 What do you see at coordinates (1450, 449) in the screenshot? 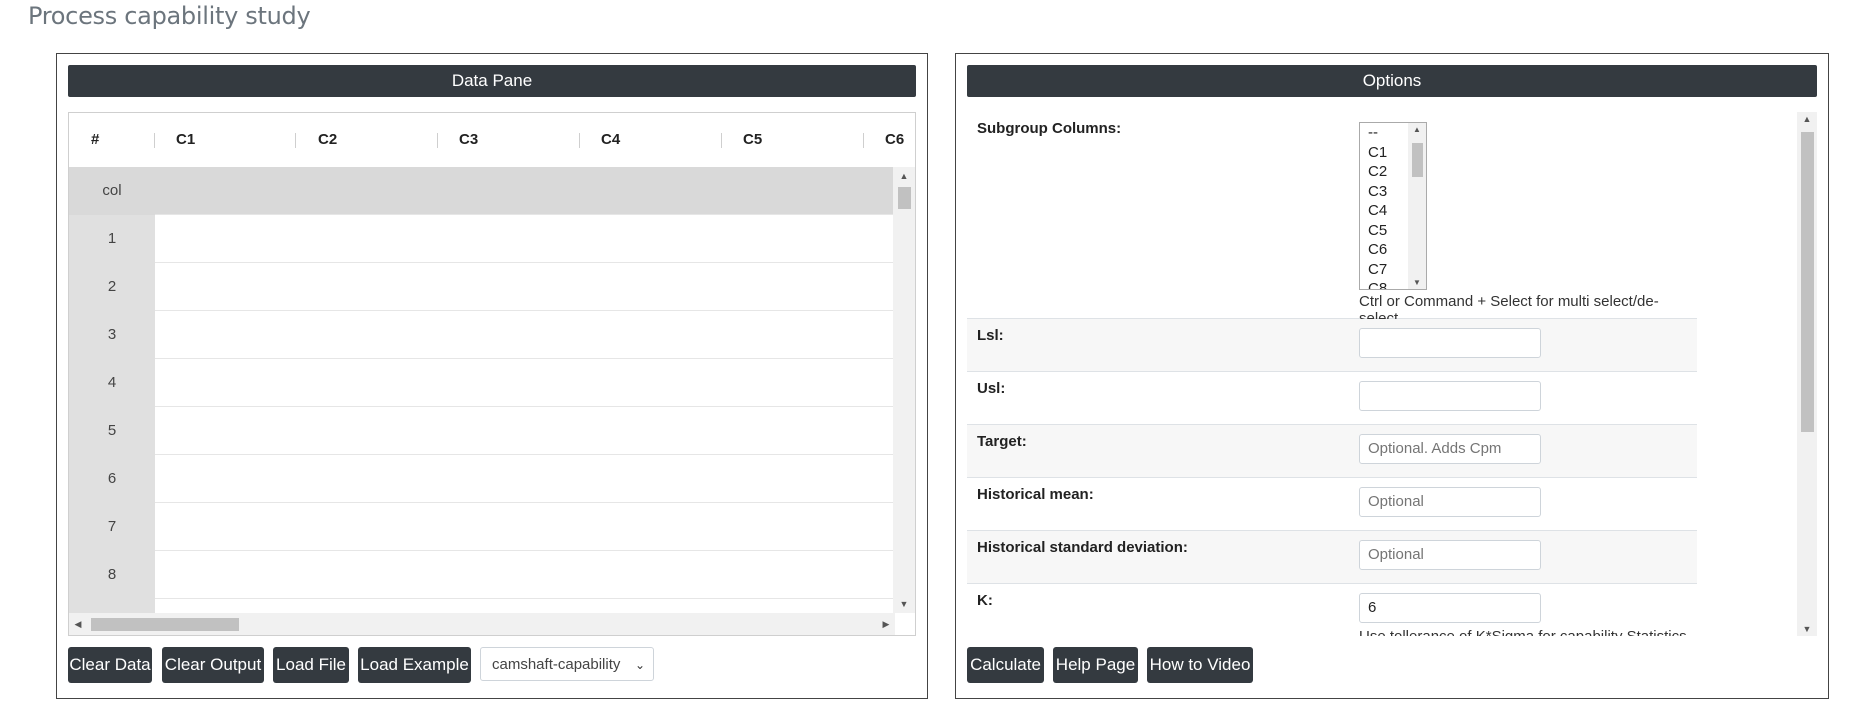
I see `target-input` at bounding box center [1450, 449].